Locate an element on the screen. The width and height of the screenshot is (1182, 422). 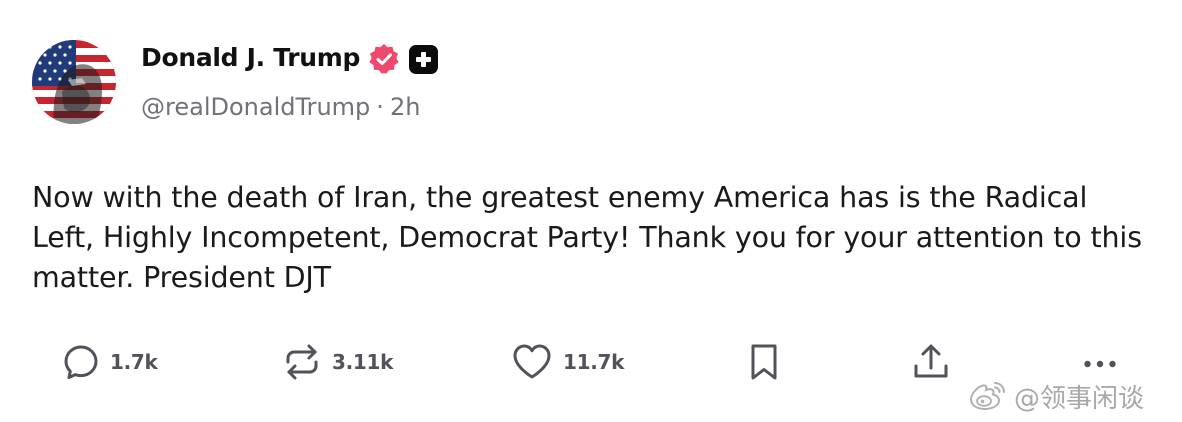
reply-icon is located at coordinates (81, 362).